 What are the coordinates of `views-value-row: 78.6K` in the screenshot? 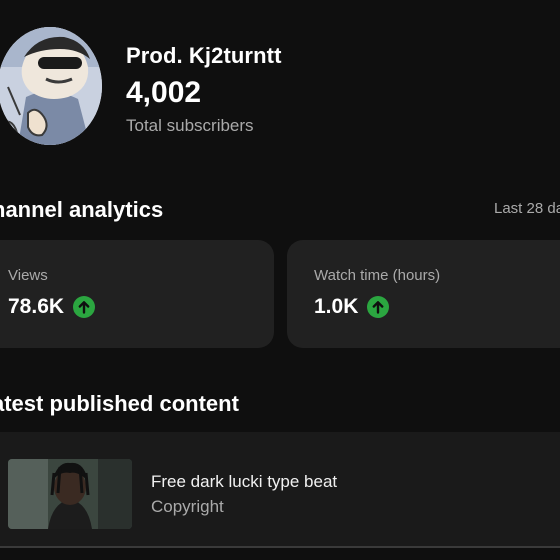 It's located at (52, 307).